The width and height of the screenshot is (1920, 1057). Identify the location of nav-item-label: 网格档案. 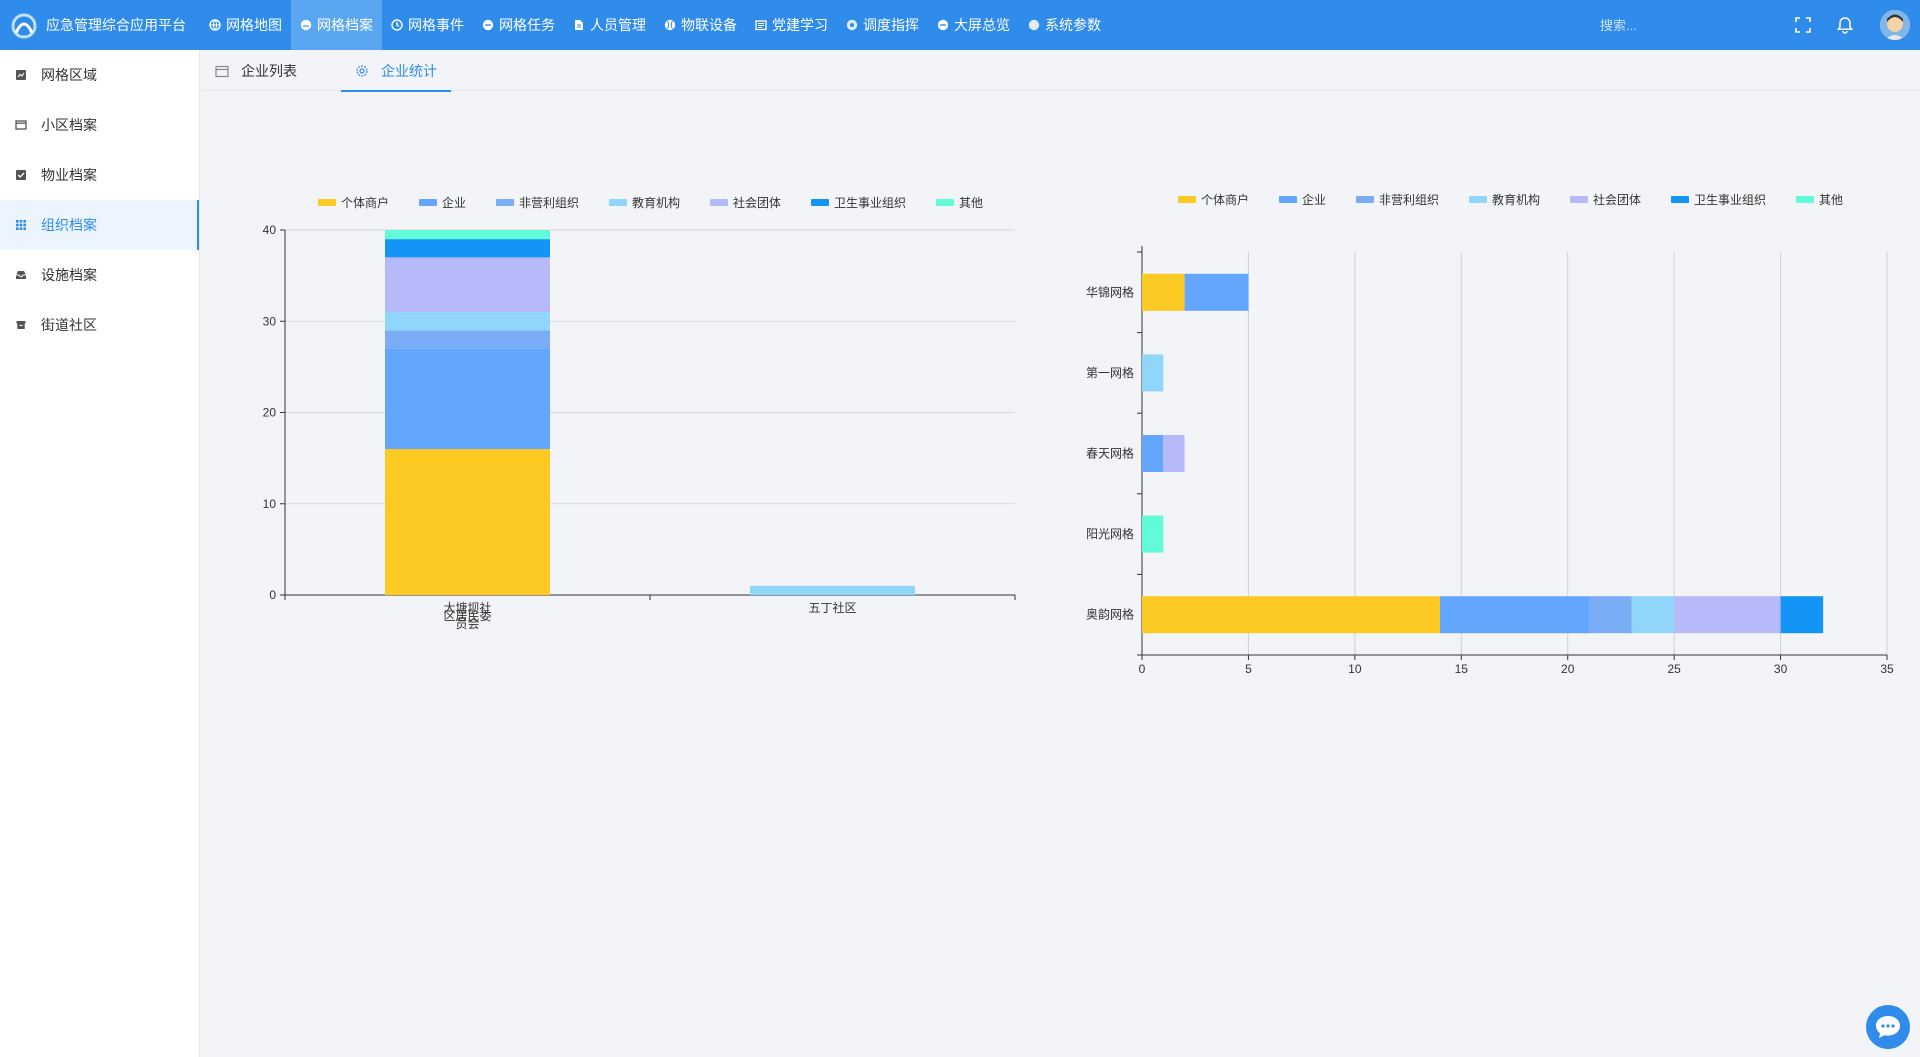
(345, 25).